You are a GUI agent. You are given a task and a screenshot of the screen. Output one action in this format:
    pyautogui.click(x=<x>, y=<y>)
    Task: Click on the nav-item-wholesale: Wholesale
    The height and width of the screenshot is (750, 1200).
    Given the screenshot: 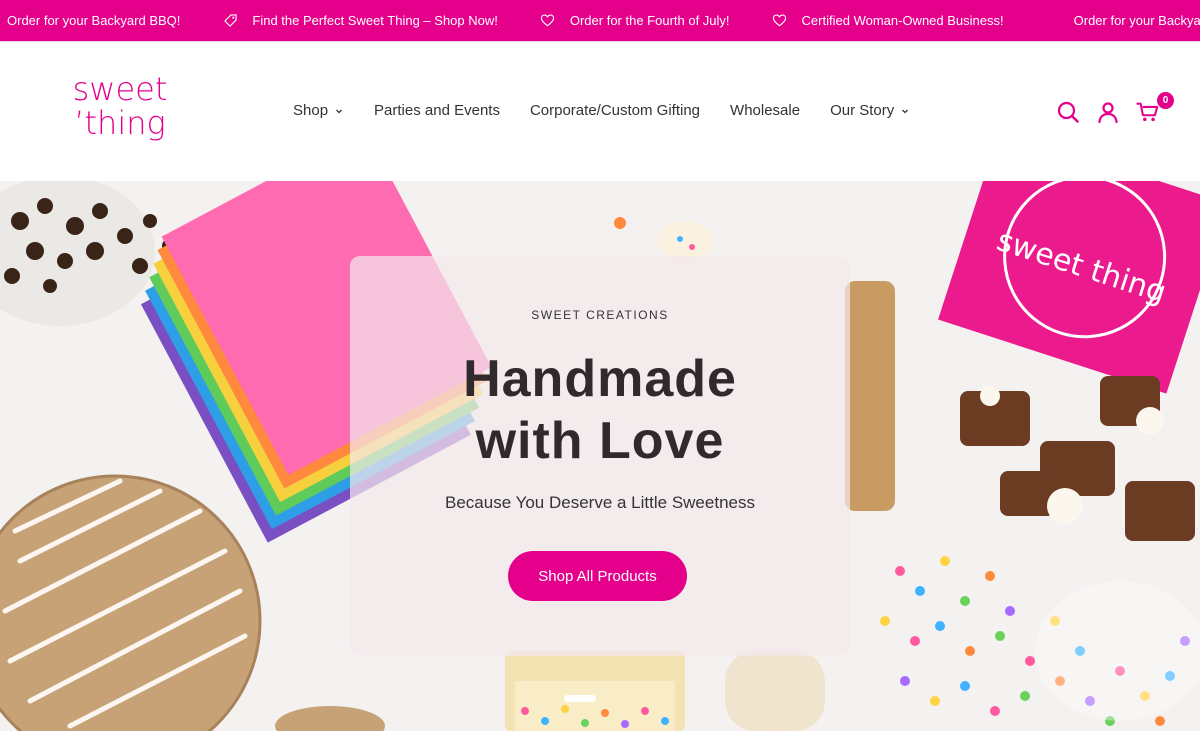 What is the action you would take?
    pyautogui.click(x=765, y=110)
    